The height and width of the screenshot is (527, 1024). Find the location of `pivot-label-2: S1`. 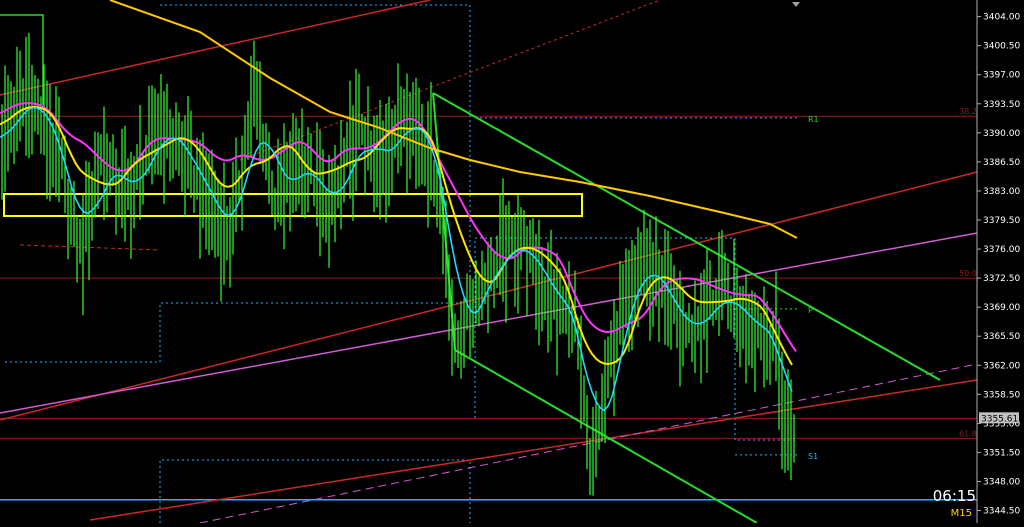

pivot-label-2: S1 is located at coordinates (813, 456).